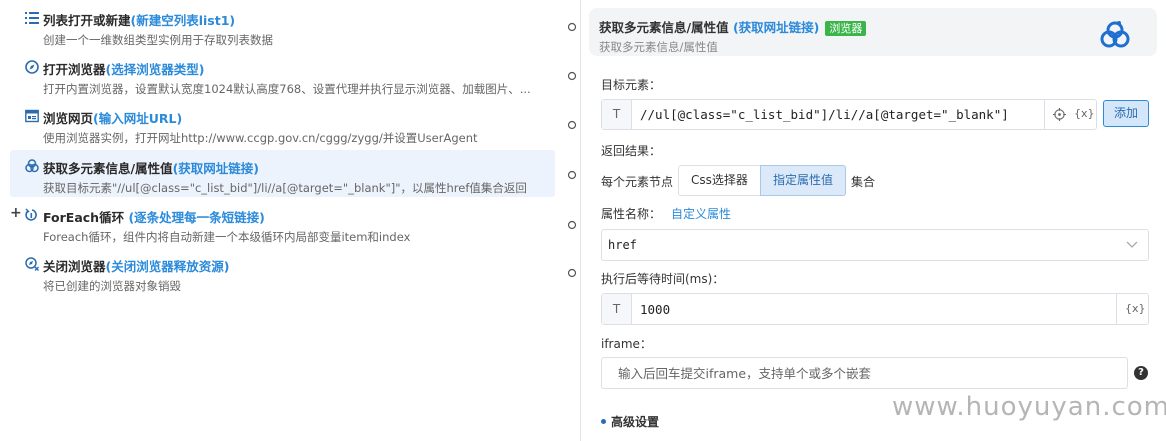 The image size is (1166, 441). I want to click on step-title: 浏览网页(输入网址URL), so click(113, 118).